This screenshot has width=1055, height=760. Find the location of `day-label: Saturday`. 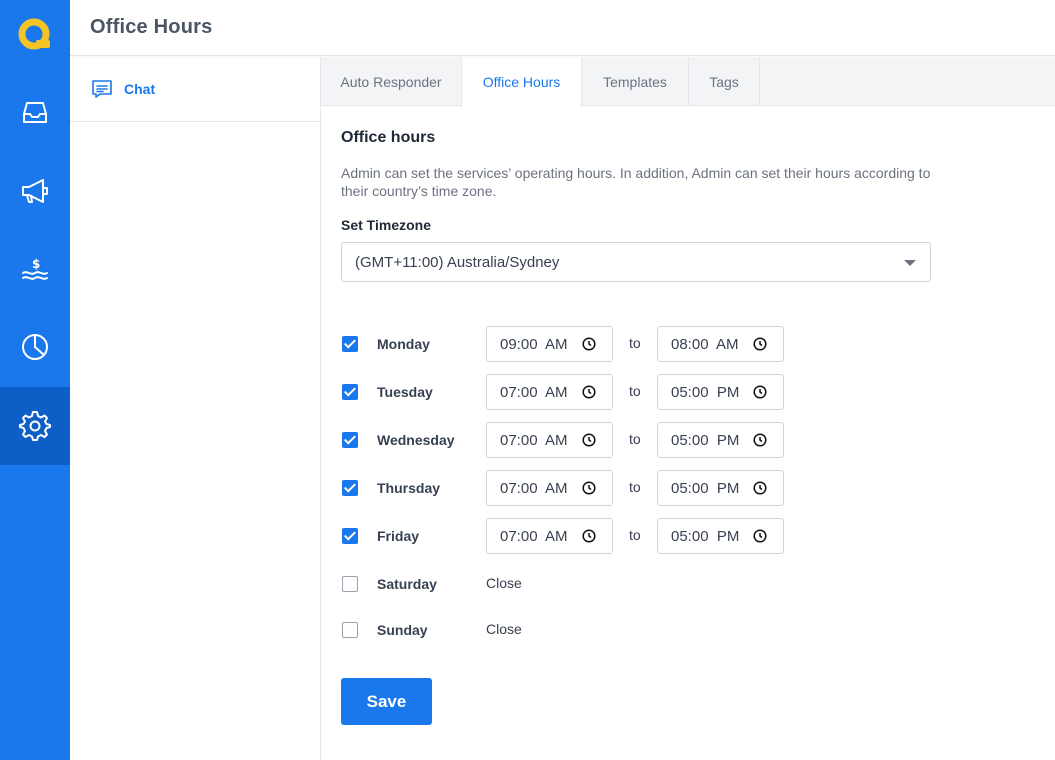

day-label: Saturday is located at coordinates (407, 584).